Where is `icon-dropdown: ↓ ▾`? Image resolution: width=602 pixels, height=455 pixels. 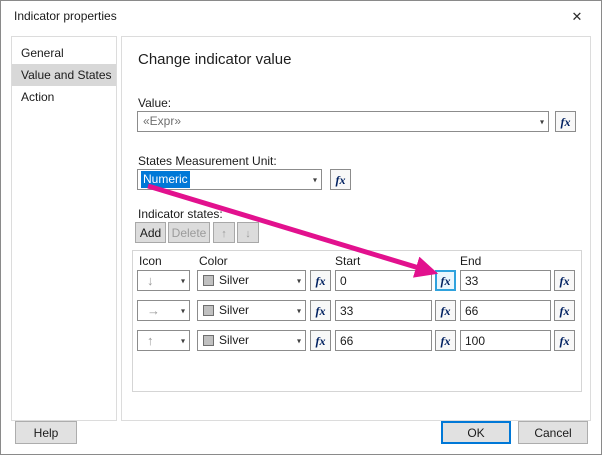
icon-dropdown: ↓ ▾ is located at coordinates (163, 280).